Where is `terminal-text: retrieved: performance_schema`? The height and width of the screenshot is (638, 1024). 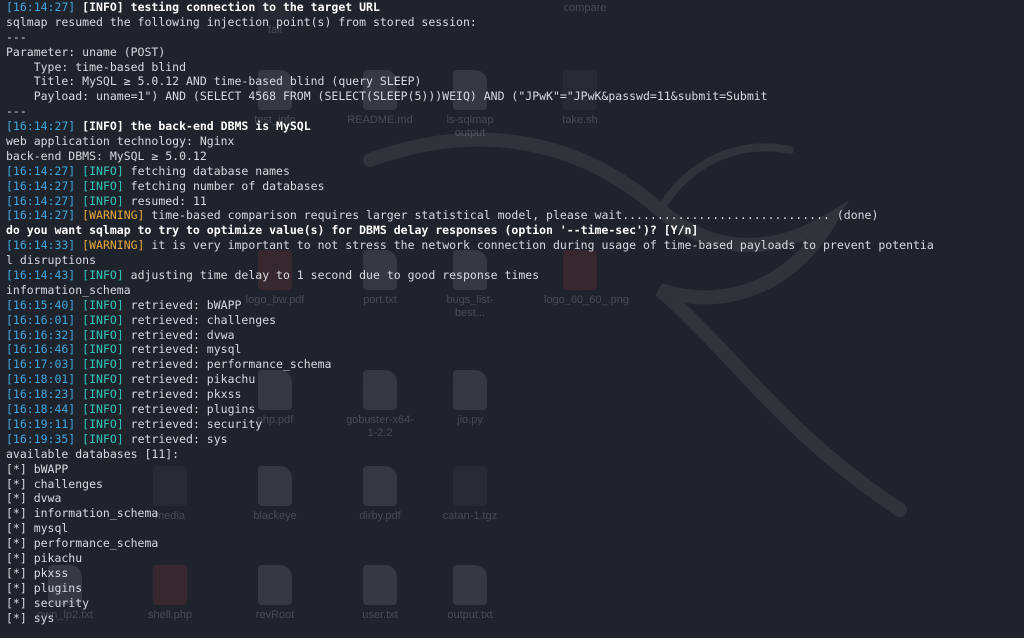
terminal-text: retrieved: performance_schema is located at coordinates (227, 364).